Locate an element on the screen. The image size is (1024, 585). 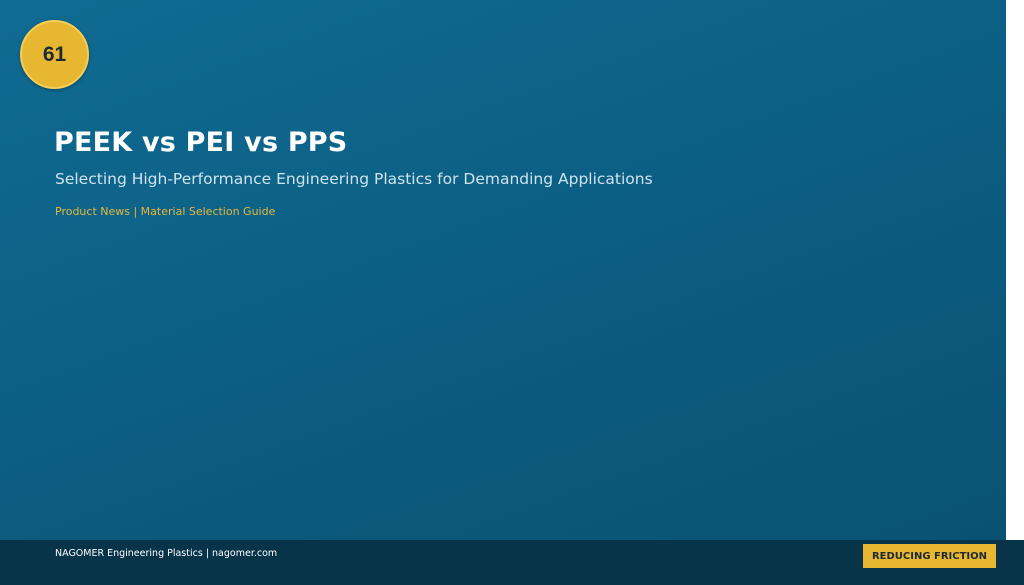
footer-badge: REDUCING FRICTION is located at coordinates (929, 556).